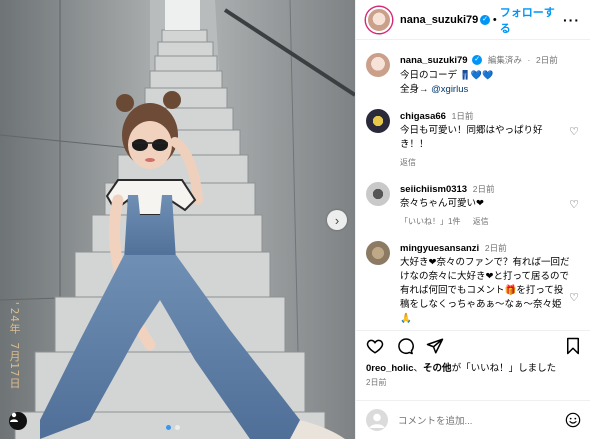 The height and width of the screenshot is (439, 590). I want to click on caption-edited: 編集済み, so click(504, 60).